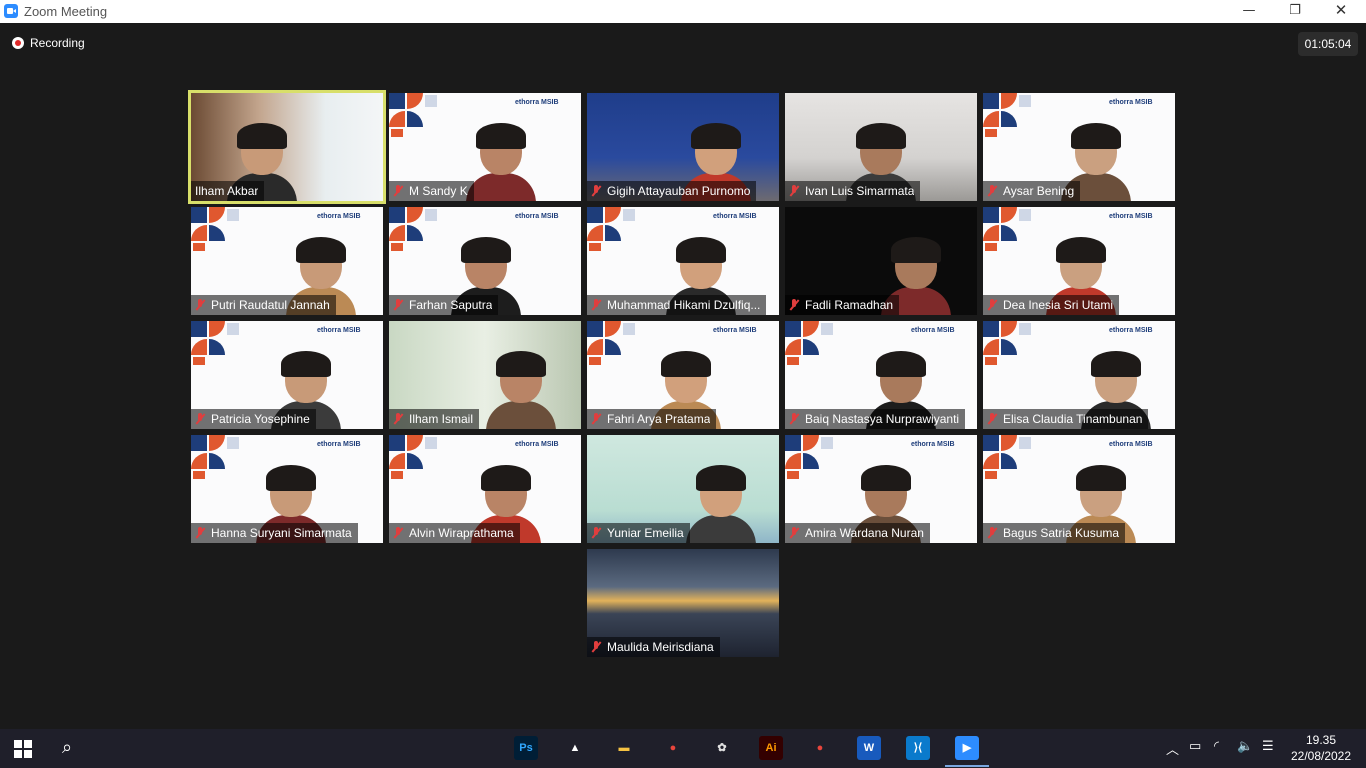 The image size is (1366, 768). What do you see at coordinates (869, 748) in the screenshot?
I see `word-icon: W` at bounding box center [869, 748].